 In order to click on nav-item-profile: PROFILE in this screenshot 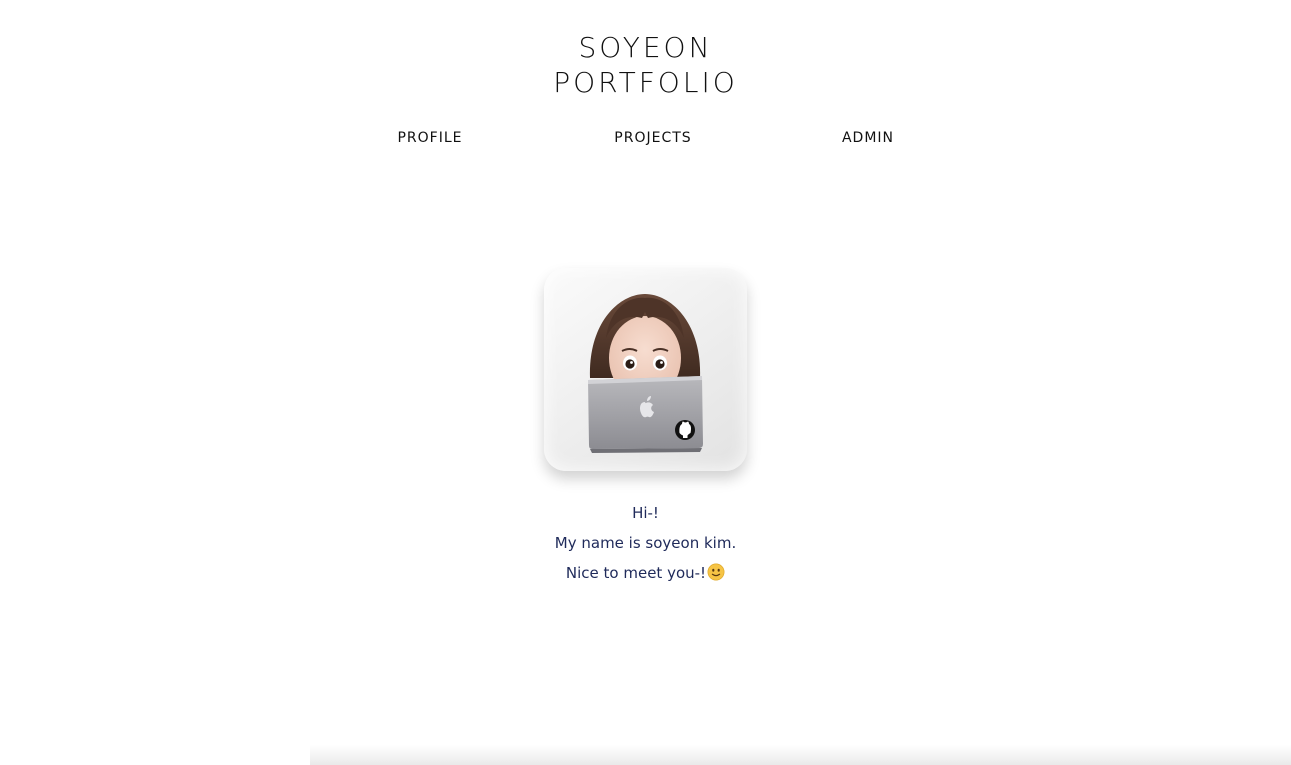, I will do `click(429, 138)`.